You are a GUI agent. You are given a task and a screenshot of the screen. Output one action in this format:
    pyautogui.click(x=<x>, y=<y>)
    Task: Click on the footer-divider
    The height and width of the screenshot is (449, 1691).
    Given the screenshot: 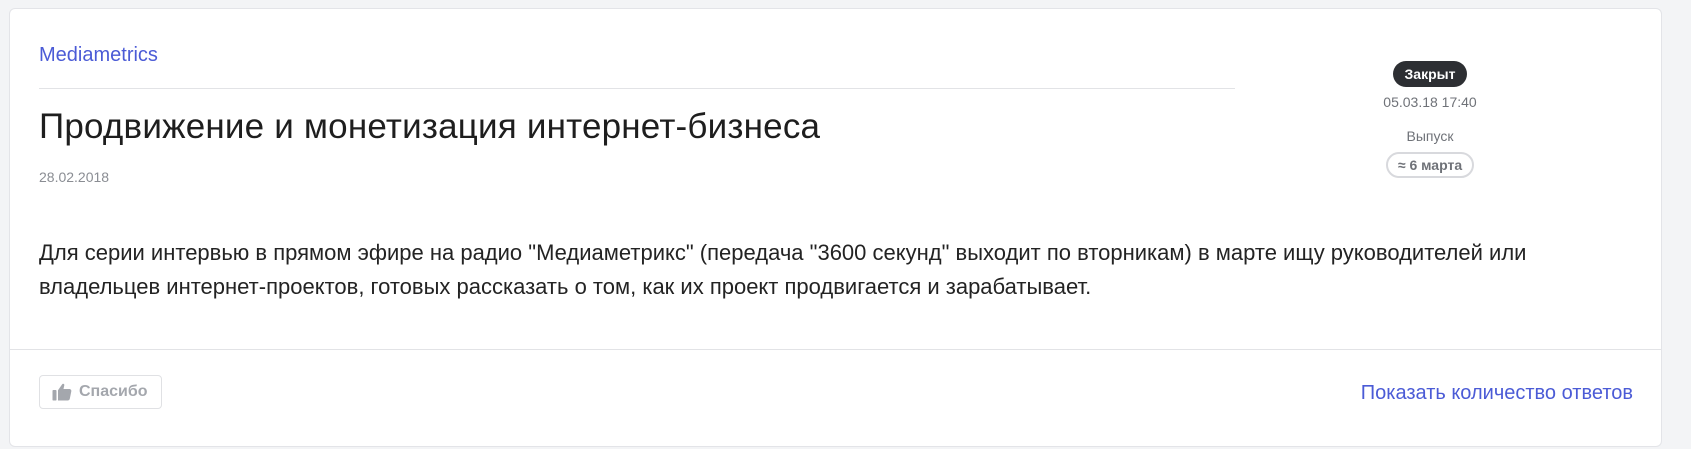 What is the action you would take?
    pyautogui.click(x=835, y=349)
    